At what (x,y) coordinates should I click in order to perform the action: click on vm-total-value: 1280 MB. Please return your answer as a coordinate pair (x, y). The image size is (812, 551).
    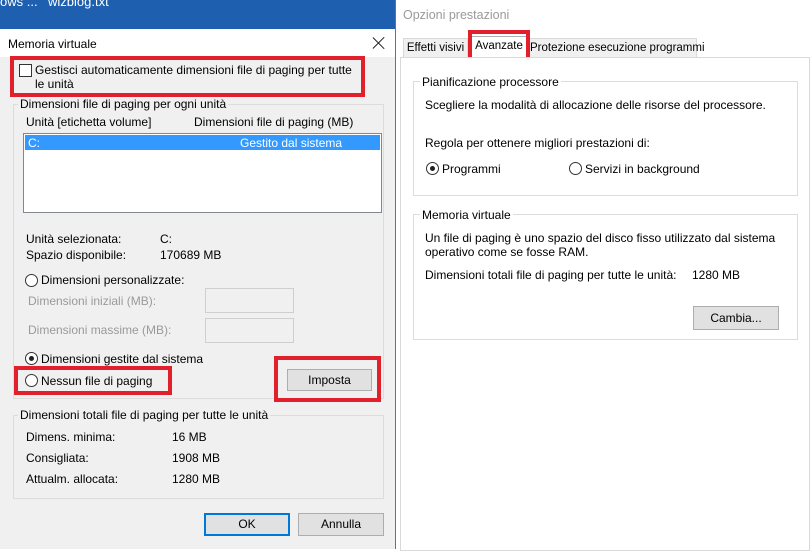
    Looking at the image, I should click on (716, 275).